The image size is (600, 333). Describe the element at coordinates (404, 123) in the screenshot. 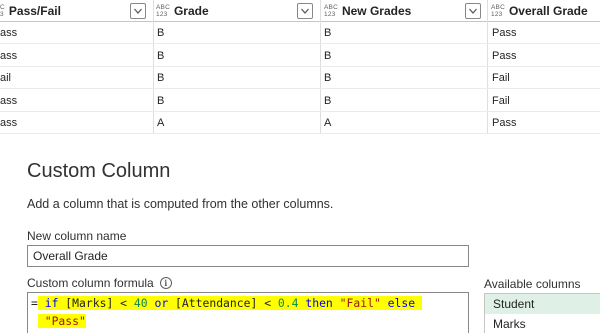

I see `cell-new-grades: A` at that location.